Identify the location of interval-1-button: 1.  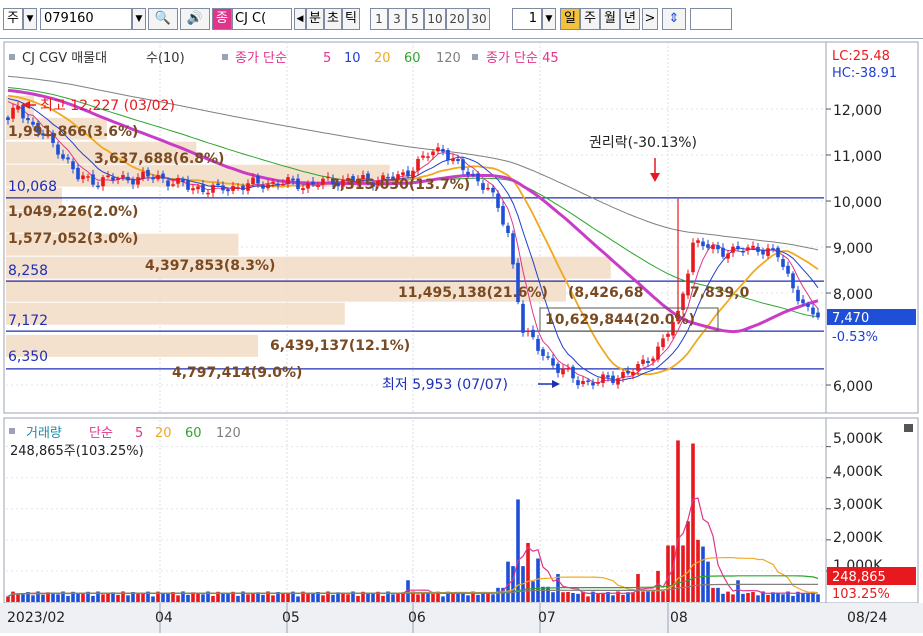
(379, 19).